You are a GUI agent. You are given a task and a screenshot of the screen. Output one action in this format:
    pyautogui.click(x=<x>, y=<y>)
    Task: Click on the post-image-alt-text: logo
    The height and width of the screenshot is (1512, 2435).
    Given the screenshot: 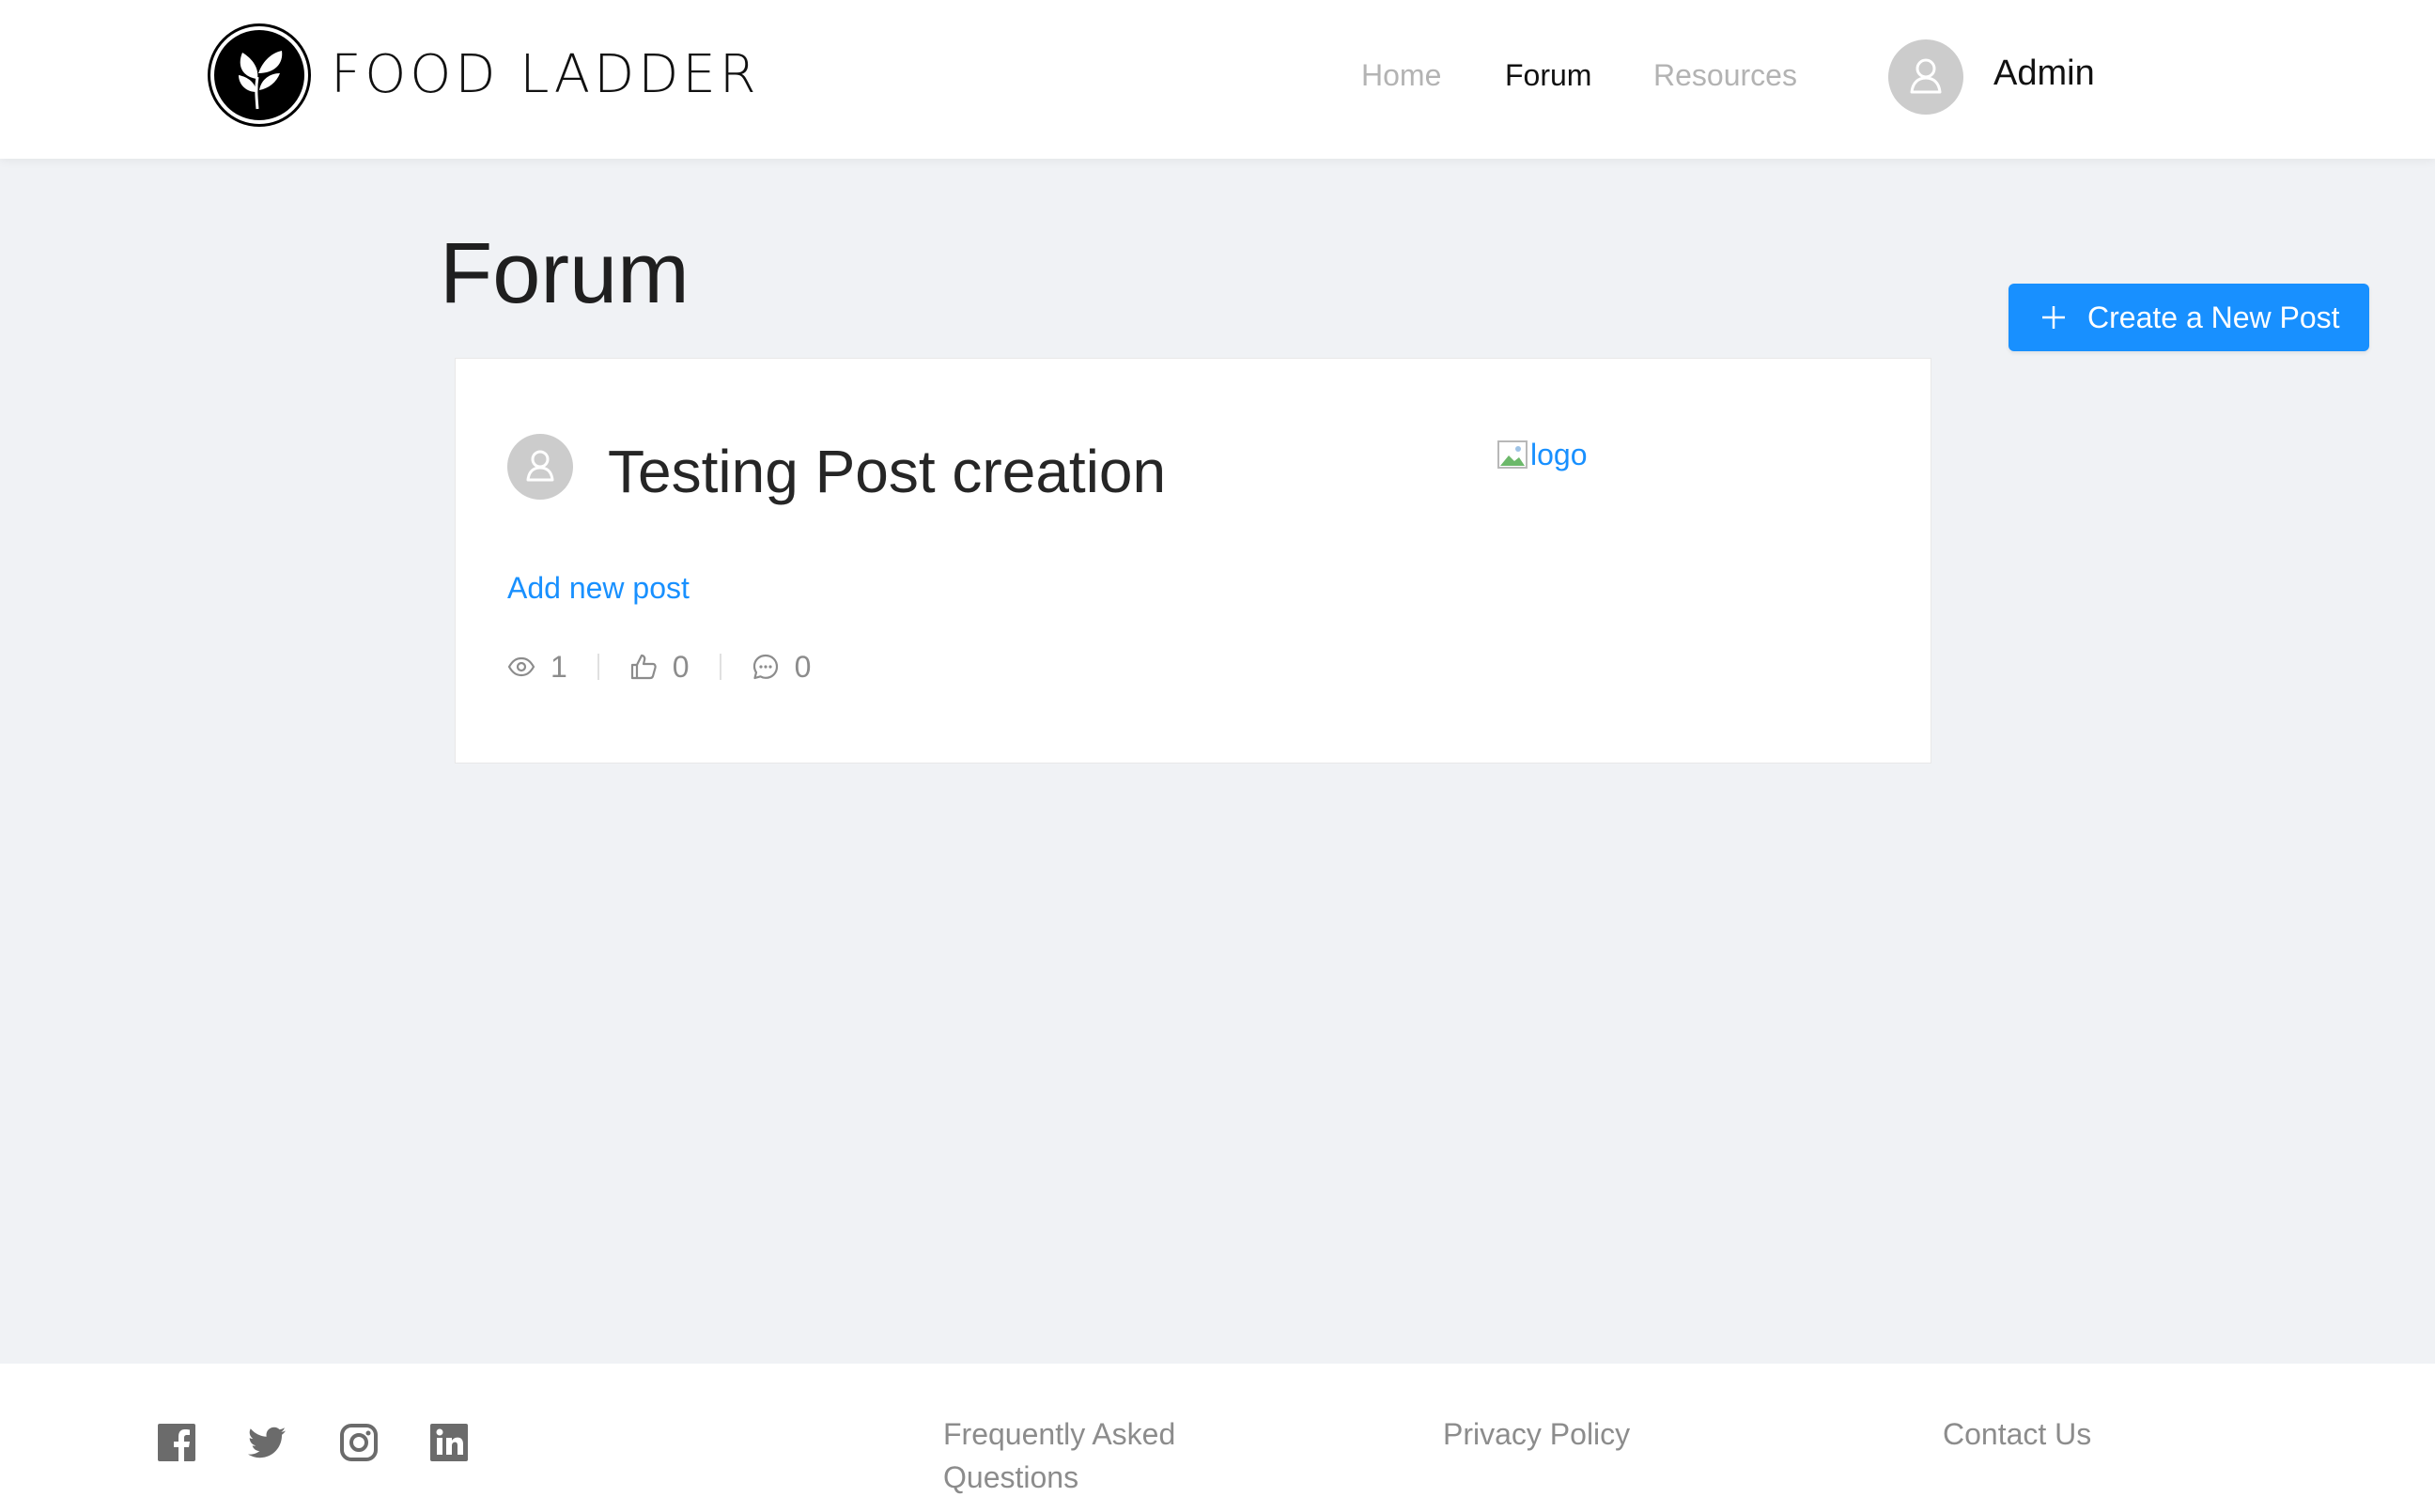 What is the action you would take?
    pyautogui.click(x=1559, y=455)
    